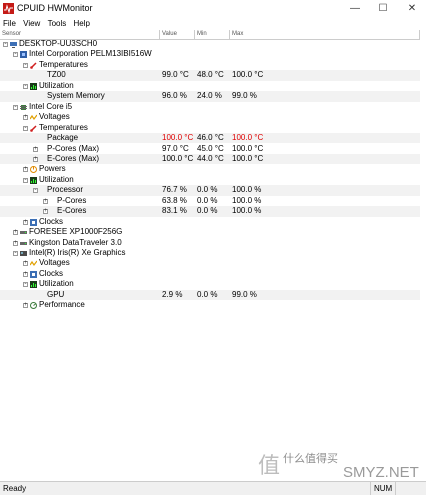 Image resolution: width=426 pixels, height=495 pixels. Describe the element at coordinates (423, 259) in the screenshot. I see `scrollbar` at that location.